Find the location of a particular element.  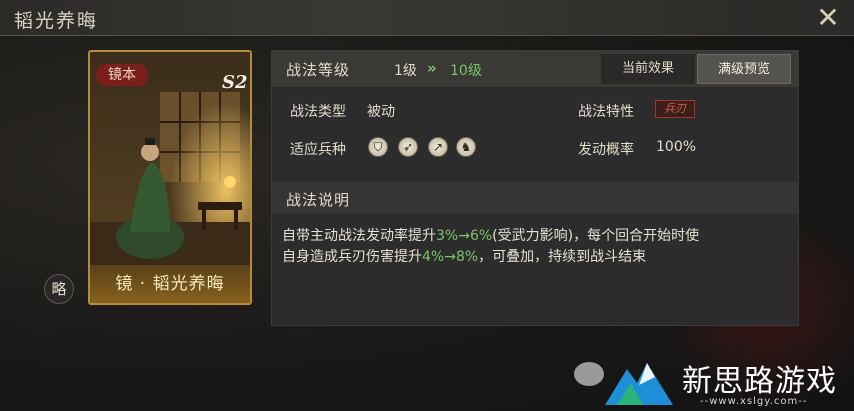

window-title: 韬光养晦 is located at coordinates (56, 21).